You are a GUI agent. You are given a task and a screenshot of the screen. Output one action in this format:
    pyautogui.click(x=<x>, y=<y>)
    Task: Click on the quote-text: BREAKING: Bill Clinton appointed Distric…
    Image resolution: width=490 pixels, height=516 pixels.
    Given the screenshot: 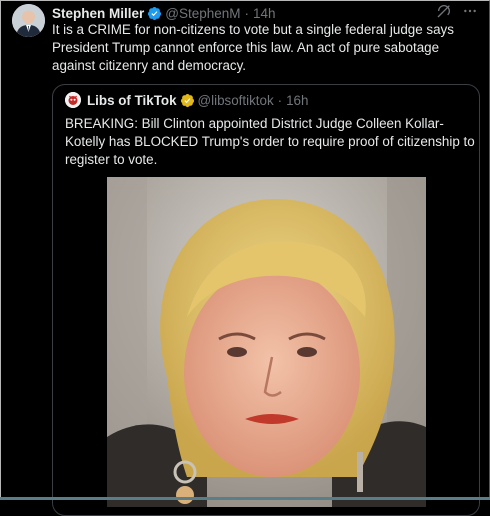 What is the action you would take?
    pyautogui.click(x=270, y=141)
    